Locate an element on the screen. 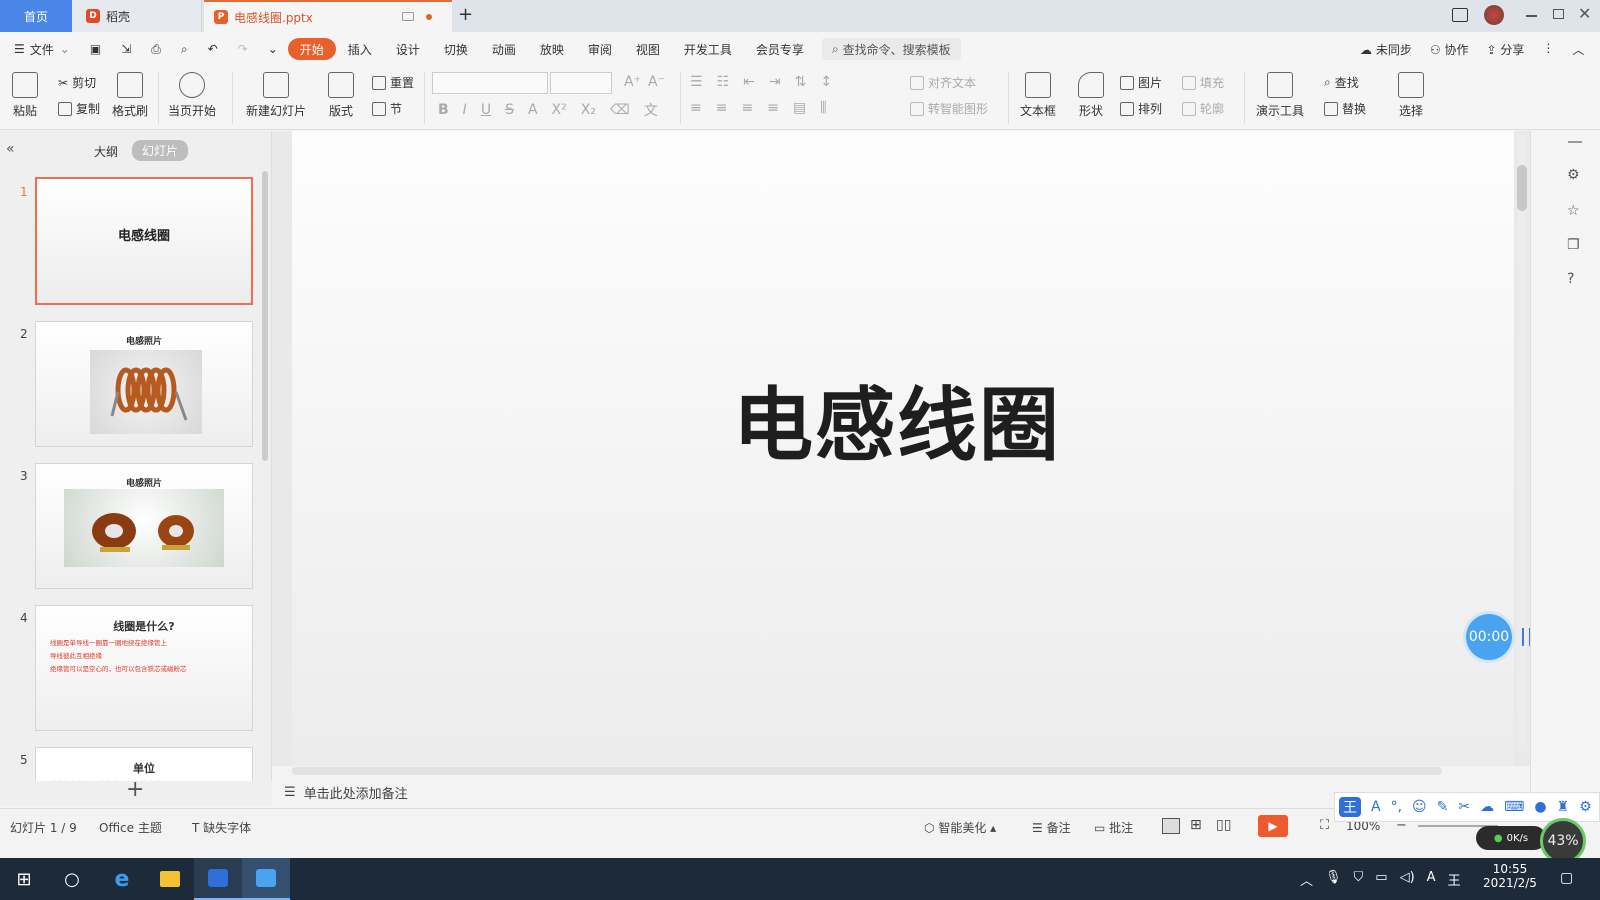 The height and width of the screenshot is (900, 1600). menu-tab-review: 审阅 is located at coordinates (600, 49).